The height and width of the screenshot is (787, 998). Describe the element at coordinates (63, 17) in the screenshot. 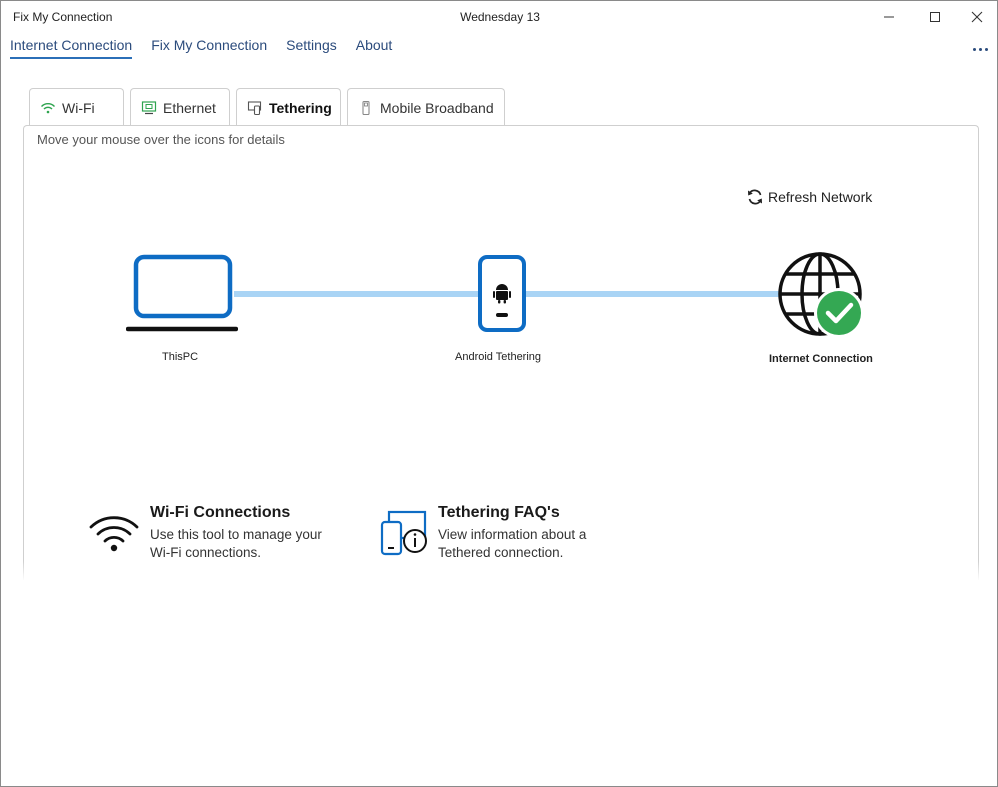

I see `window-title: Fix My Connection` at that location.